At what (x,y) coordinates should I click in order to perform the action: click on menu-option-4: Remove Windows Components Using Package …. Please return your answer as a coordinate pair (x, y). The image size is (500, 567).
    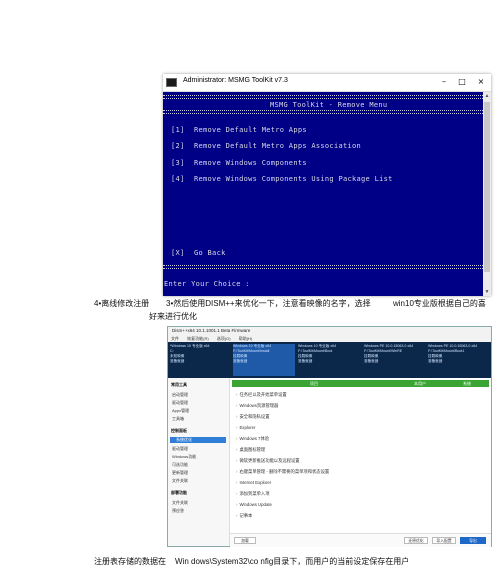
    Looking at the image, I should click on (293, 179).